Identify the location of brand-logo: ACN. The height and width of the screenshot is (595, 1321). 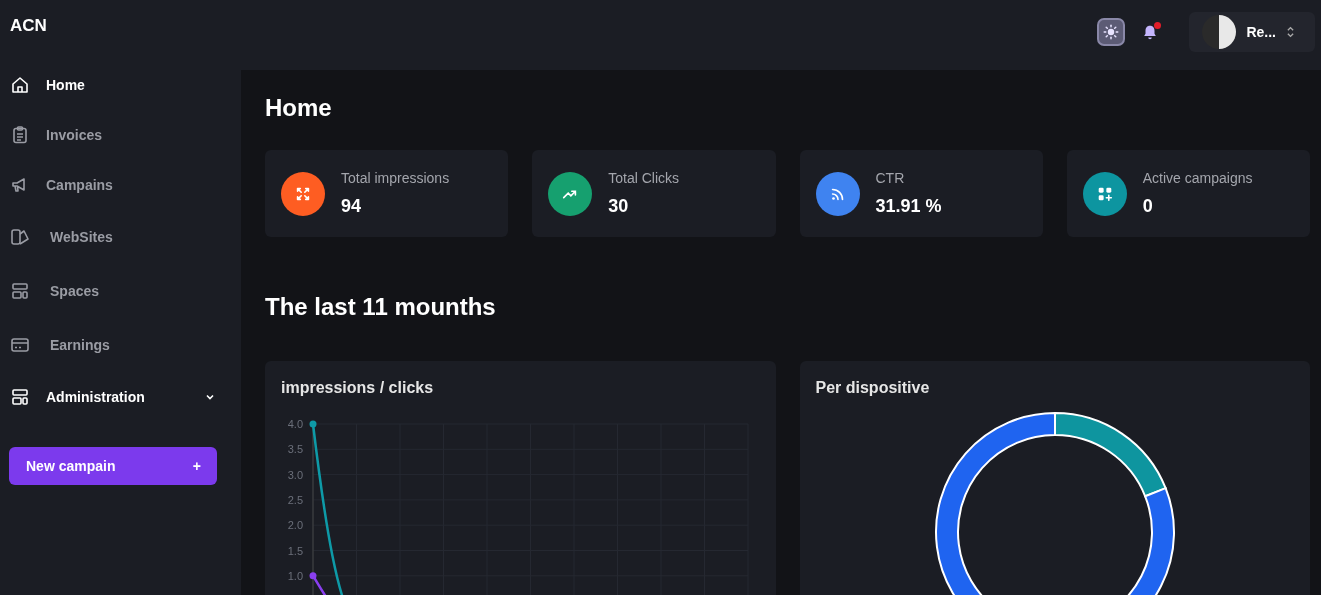
(28, 26).